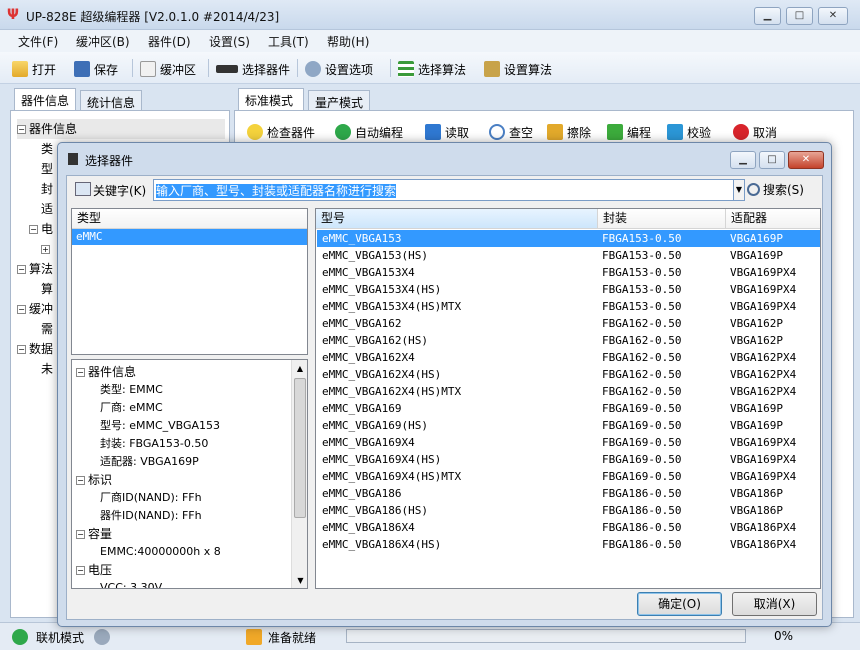 Image resolution: width=860 pixels, height=650 pixels. What do you see at coordinates (362, 493) in the screenshot?
I see `device-model: eMMC_VBGA186` at bounding box center [362, 493].